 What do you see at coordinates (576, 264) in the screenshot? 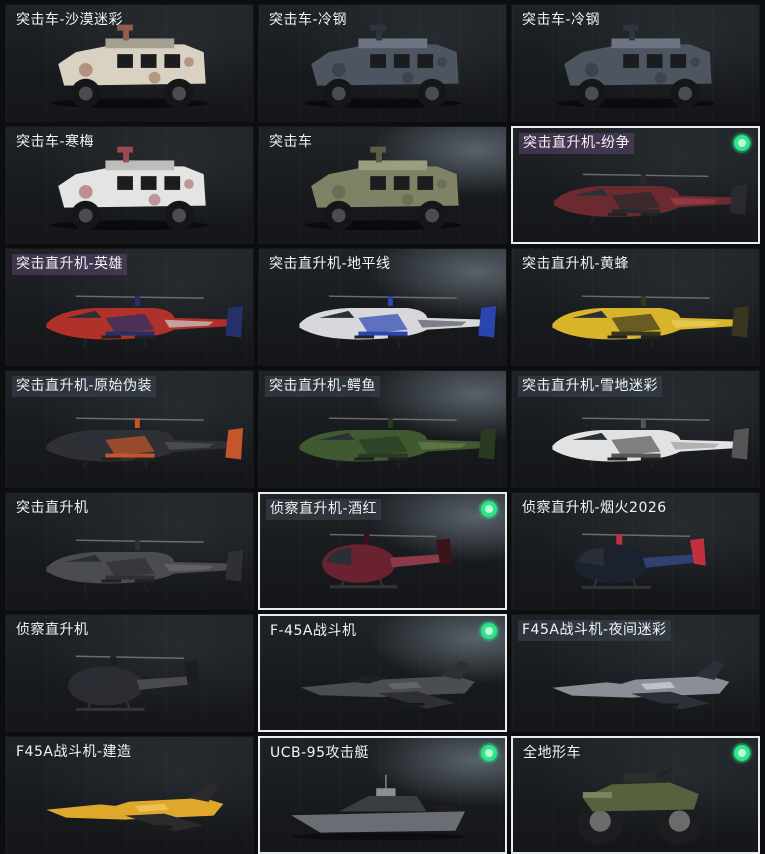
I see `vehicle-skin-name: 突击直升机-黄蜂` at bounding box center [576, 264].